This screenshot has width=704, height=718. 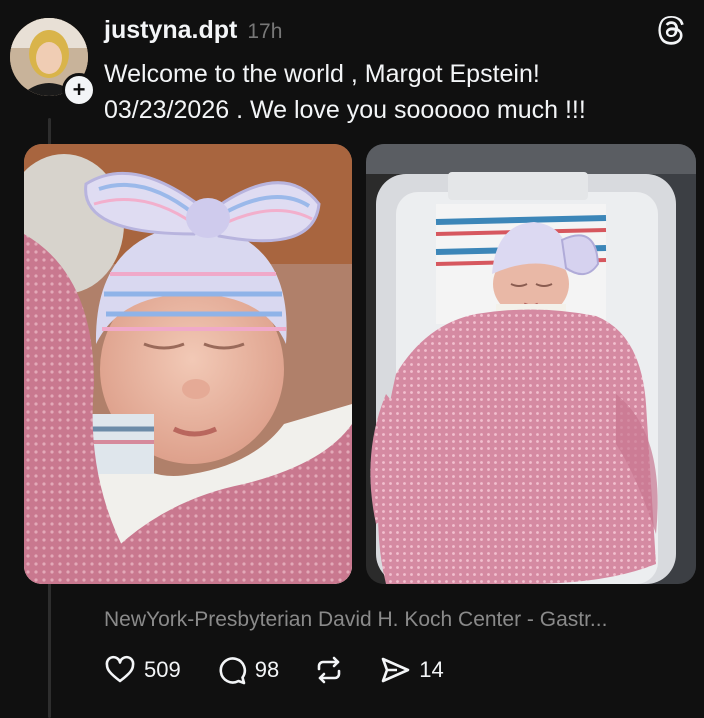 I want to click on share-count: 14, so click(x=431, y=669).